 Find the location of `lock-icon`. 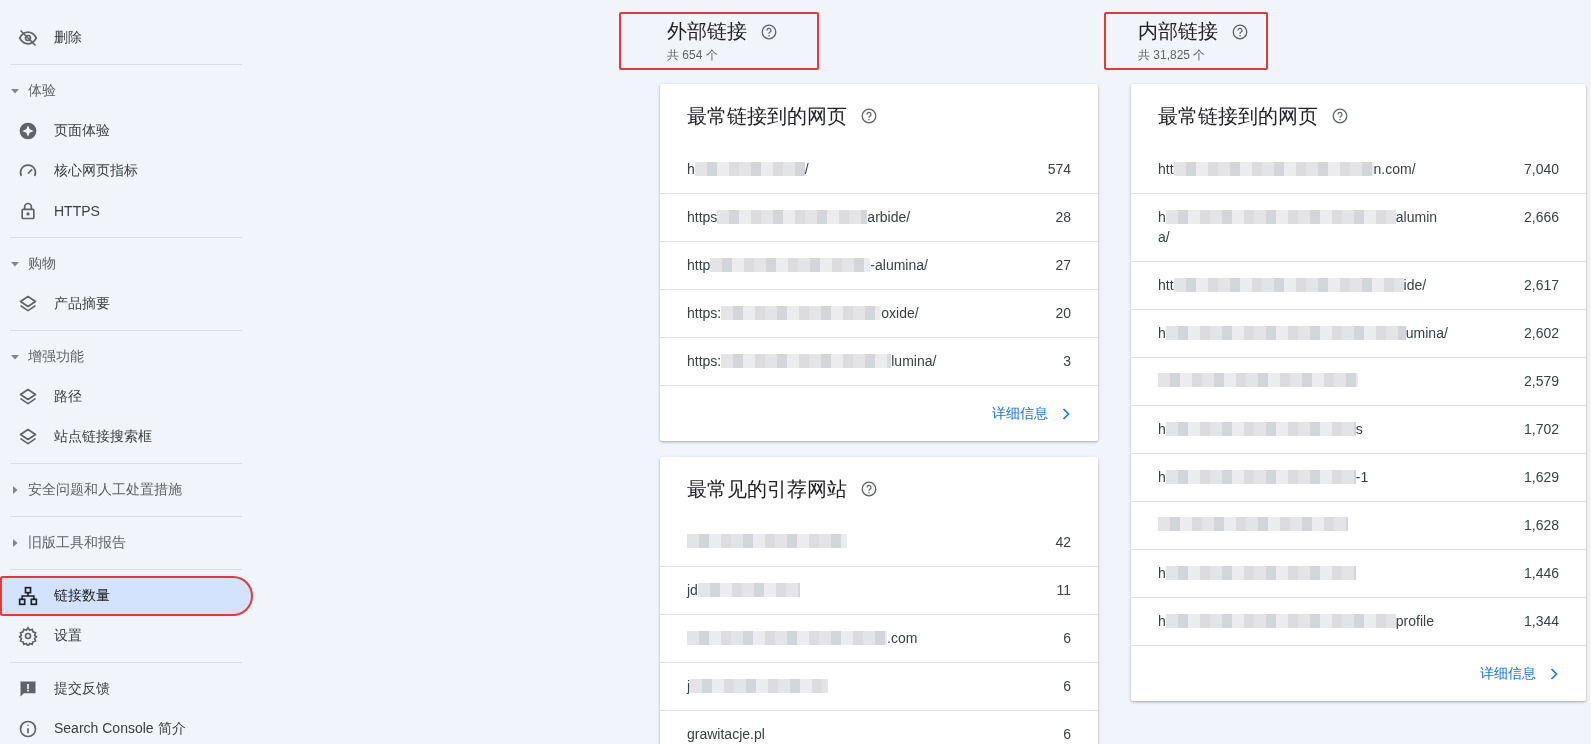

lock-icon is located at coordinates (28, 211).